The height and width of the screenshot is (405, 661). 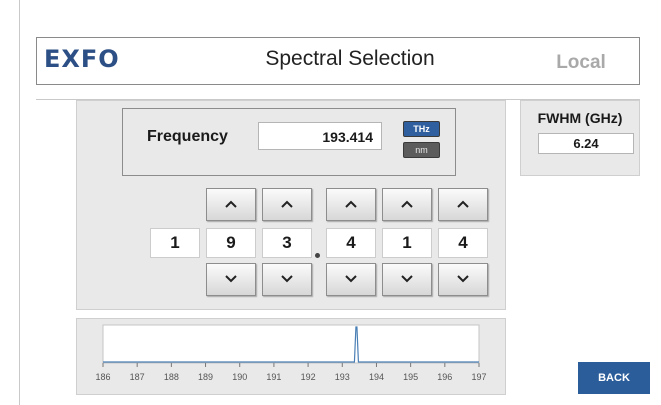 What do you see at coordinates (478, 377) in the screenshot?
I see `axis-tick-label: 197` at bounding box center [478, 377].